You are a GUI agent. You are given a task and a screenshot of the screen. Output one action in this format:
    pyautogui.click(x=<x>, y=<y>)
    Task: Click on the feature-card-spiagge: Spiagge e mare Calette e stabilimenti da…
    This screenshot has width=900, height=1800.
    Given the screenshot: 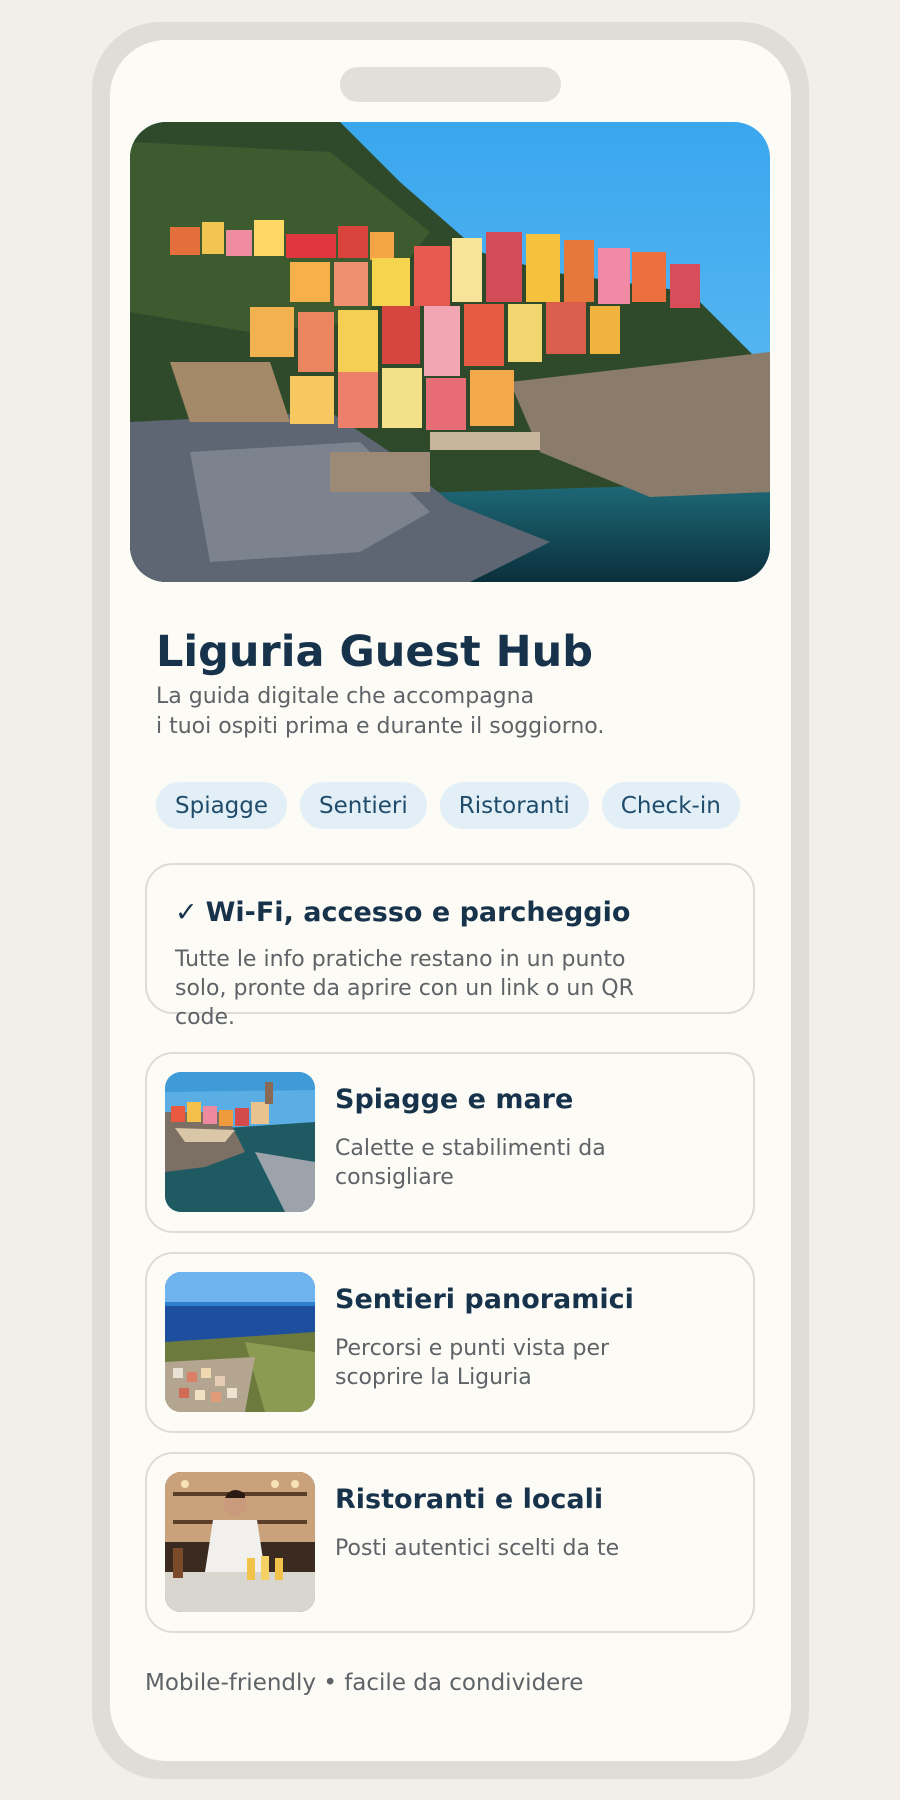 What is the action you would take?
    pyautogui.click(x=450, y=1142)
    